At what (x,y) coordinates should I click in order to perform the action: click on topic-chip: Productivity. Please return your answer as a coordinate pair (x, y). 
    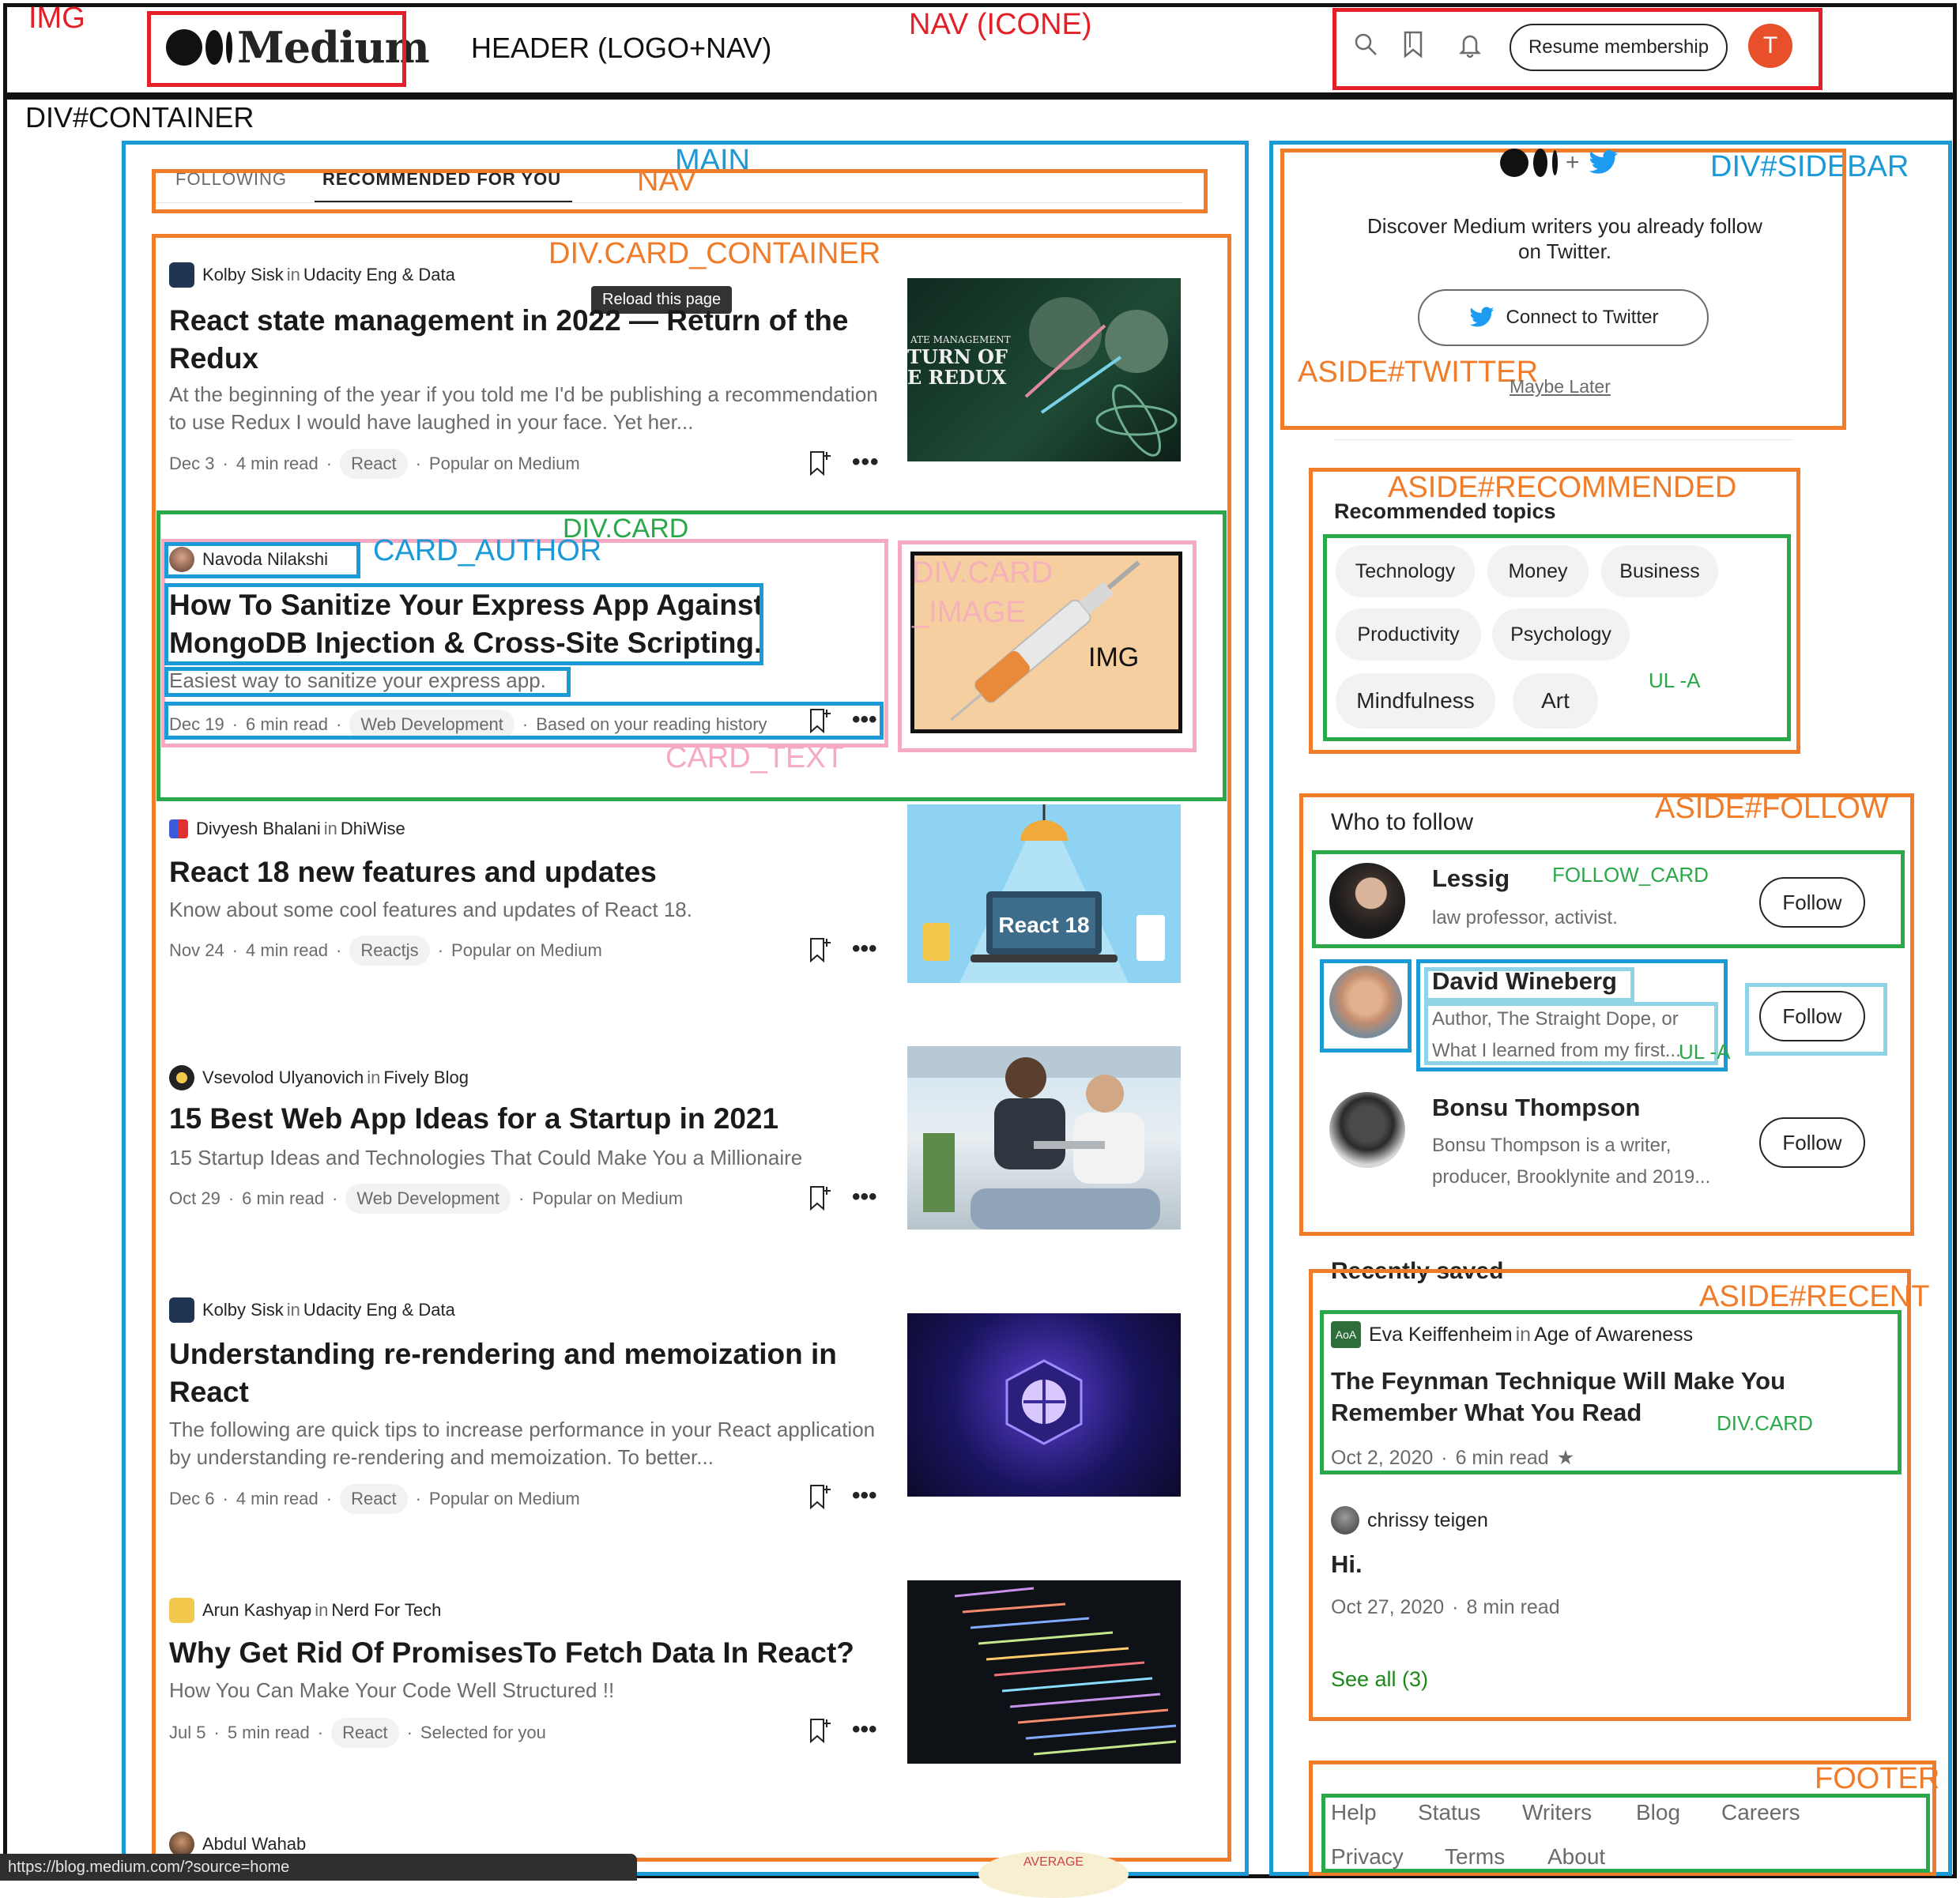
    Looking at the image, I should click on (1408, 635).